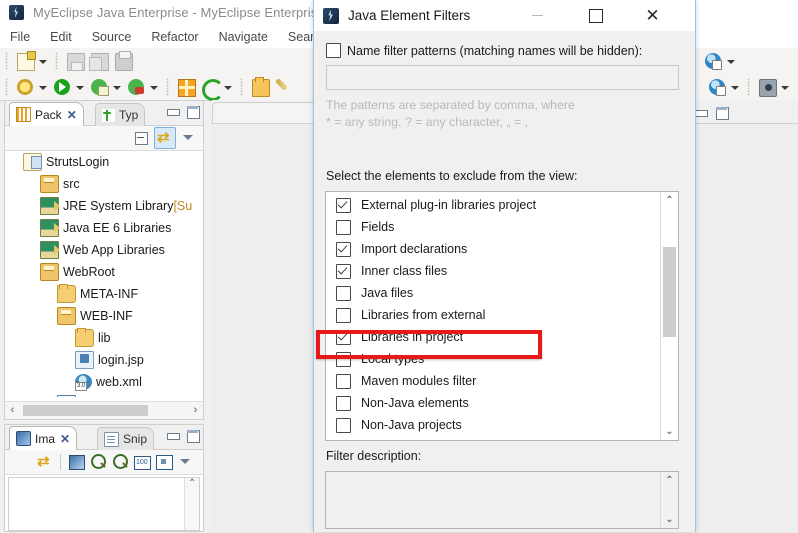  What do you see at coordinates (494, 315) in the screenshot?
I see `filter-list-item: Libraries from external` at bounding box center [494, 315].